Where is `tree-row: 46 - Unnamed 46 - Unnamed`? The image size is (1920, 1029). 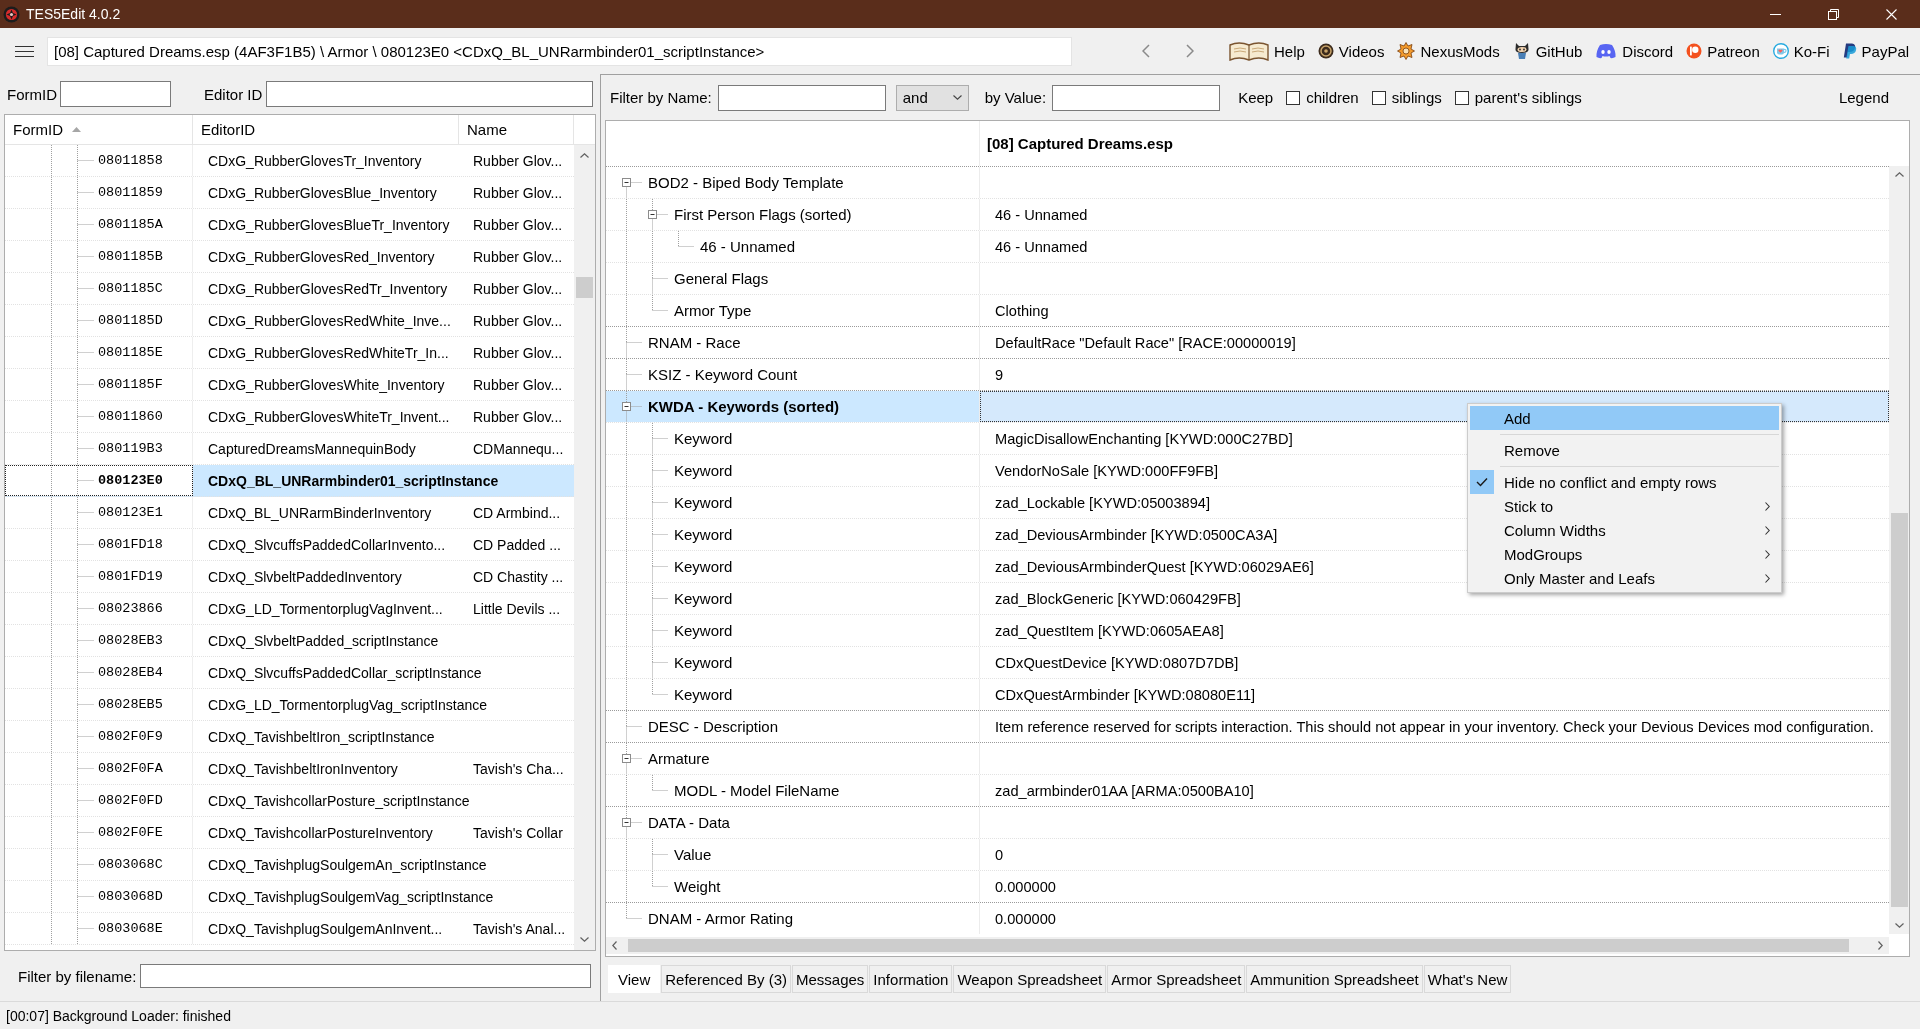
tree-row: 46 - Unnamed 46 - Unnamed is located at coordinates (1247, 246).